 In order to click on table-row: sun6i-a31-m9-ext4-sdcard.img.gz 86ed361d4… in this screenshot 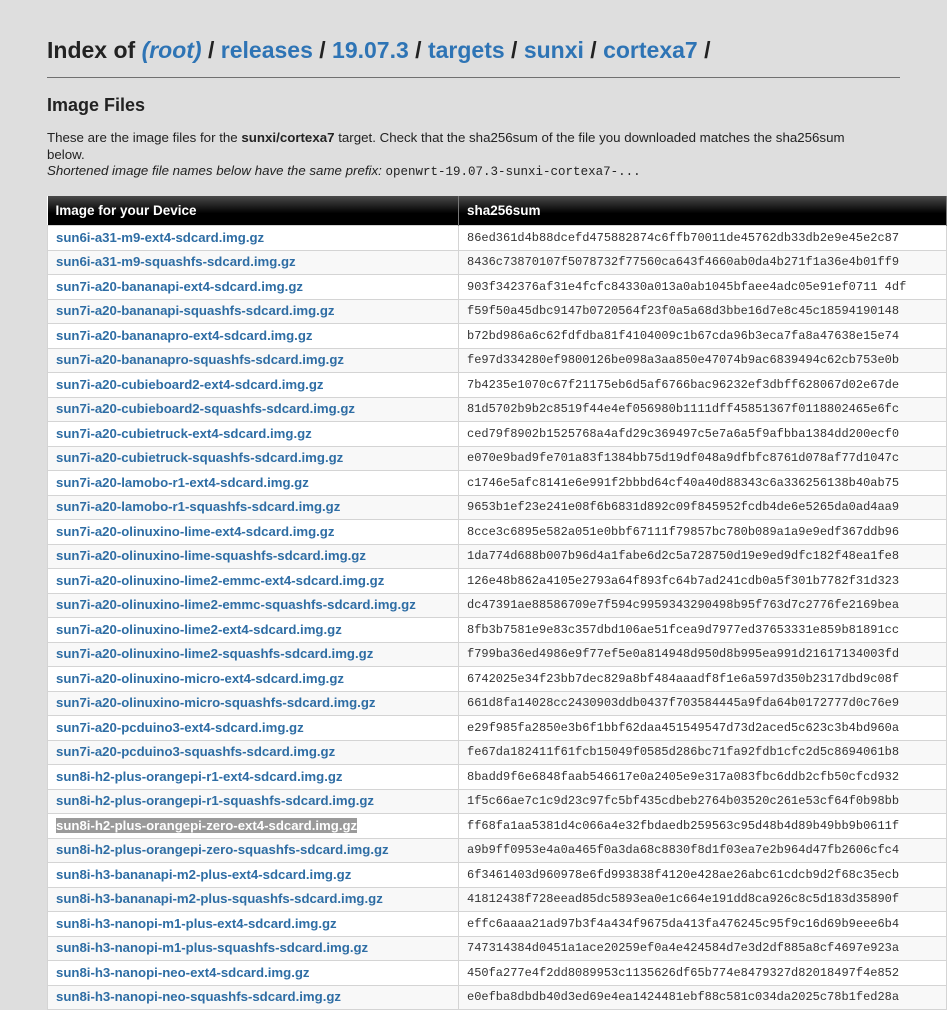, I will do `click(497, 238)`.